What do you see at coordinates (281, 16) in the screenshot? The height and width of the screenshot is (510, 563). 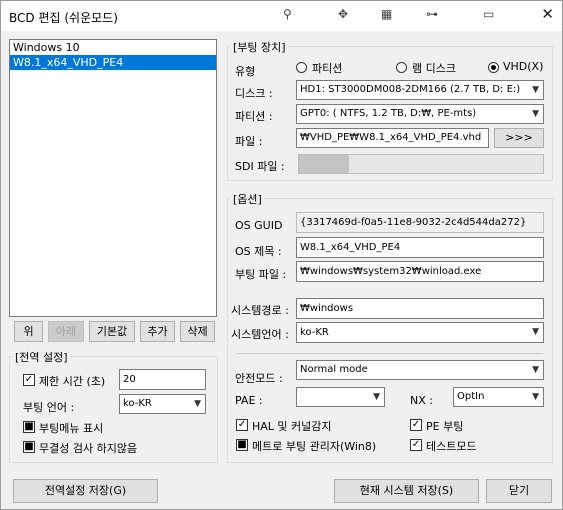 I see `title-bar: BCD 편집 (쉬운모드) ⚲ ✥ ▦ ⊶ ▭ ✕` at bounding box center [281, 16].